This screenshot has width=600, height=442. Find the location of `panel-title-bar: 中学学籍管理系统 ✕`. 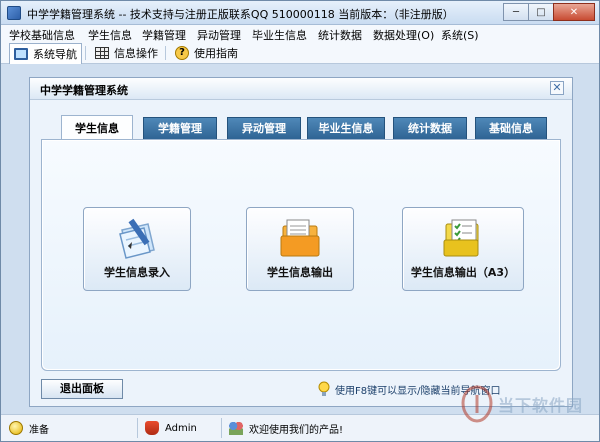

panel-title-bar: 中学学籍管理系统 ✕ is located at coordinates (301, 89).